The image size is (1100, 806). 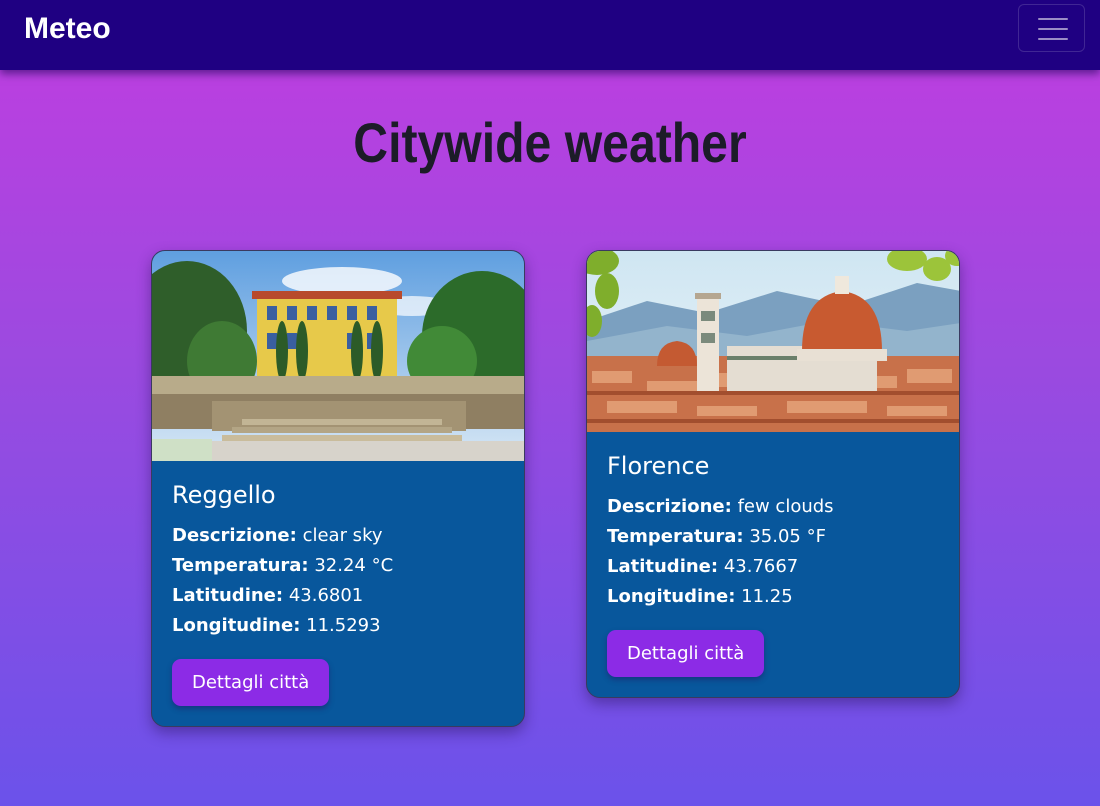 What do you see at coordinates (326, 595) in the screenshot?
I see `latitude-value: 43.6801` at bounding box center [326, 595].